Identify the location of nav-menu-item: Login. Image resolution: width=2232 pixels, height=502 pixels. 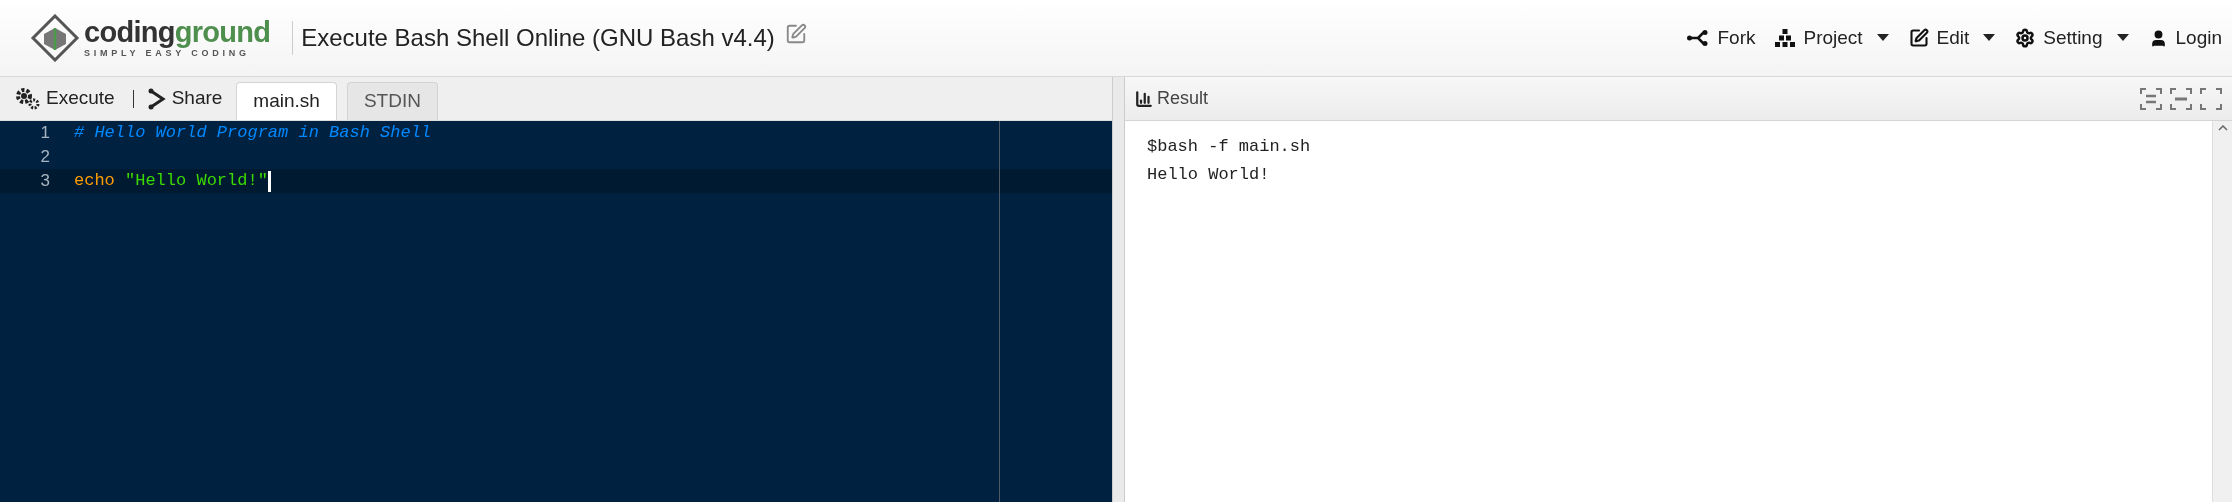
(2185, 38).